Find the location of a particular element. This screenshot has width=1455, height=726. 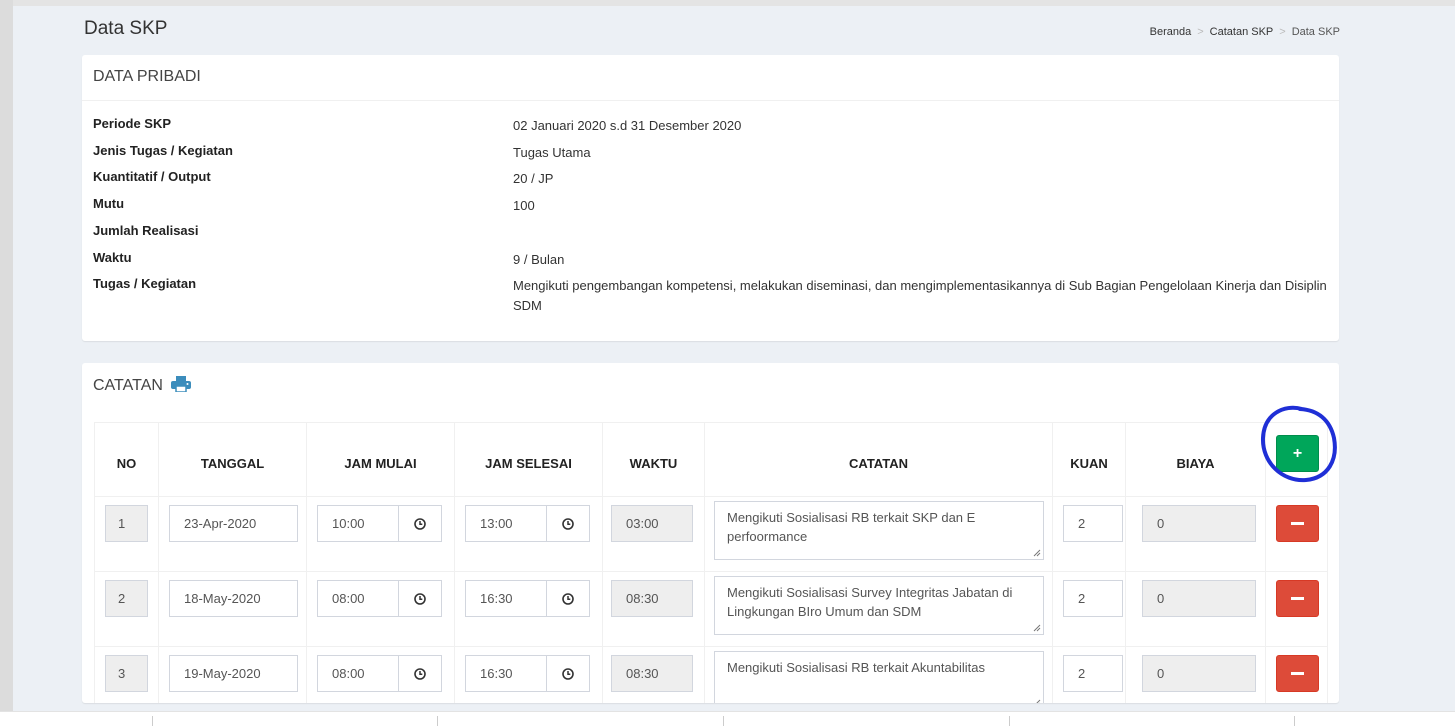

cell-tanggal: 23-Apr-2020 is located at coordinates (232, 534).